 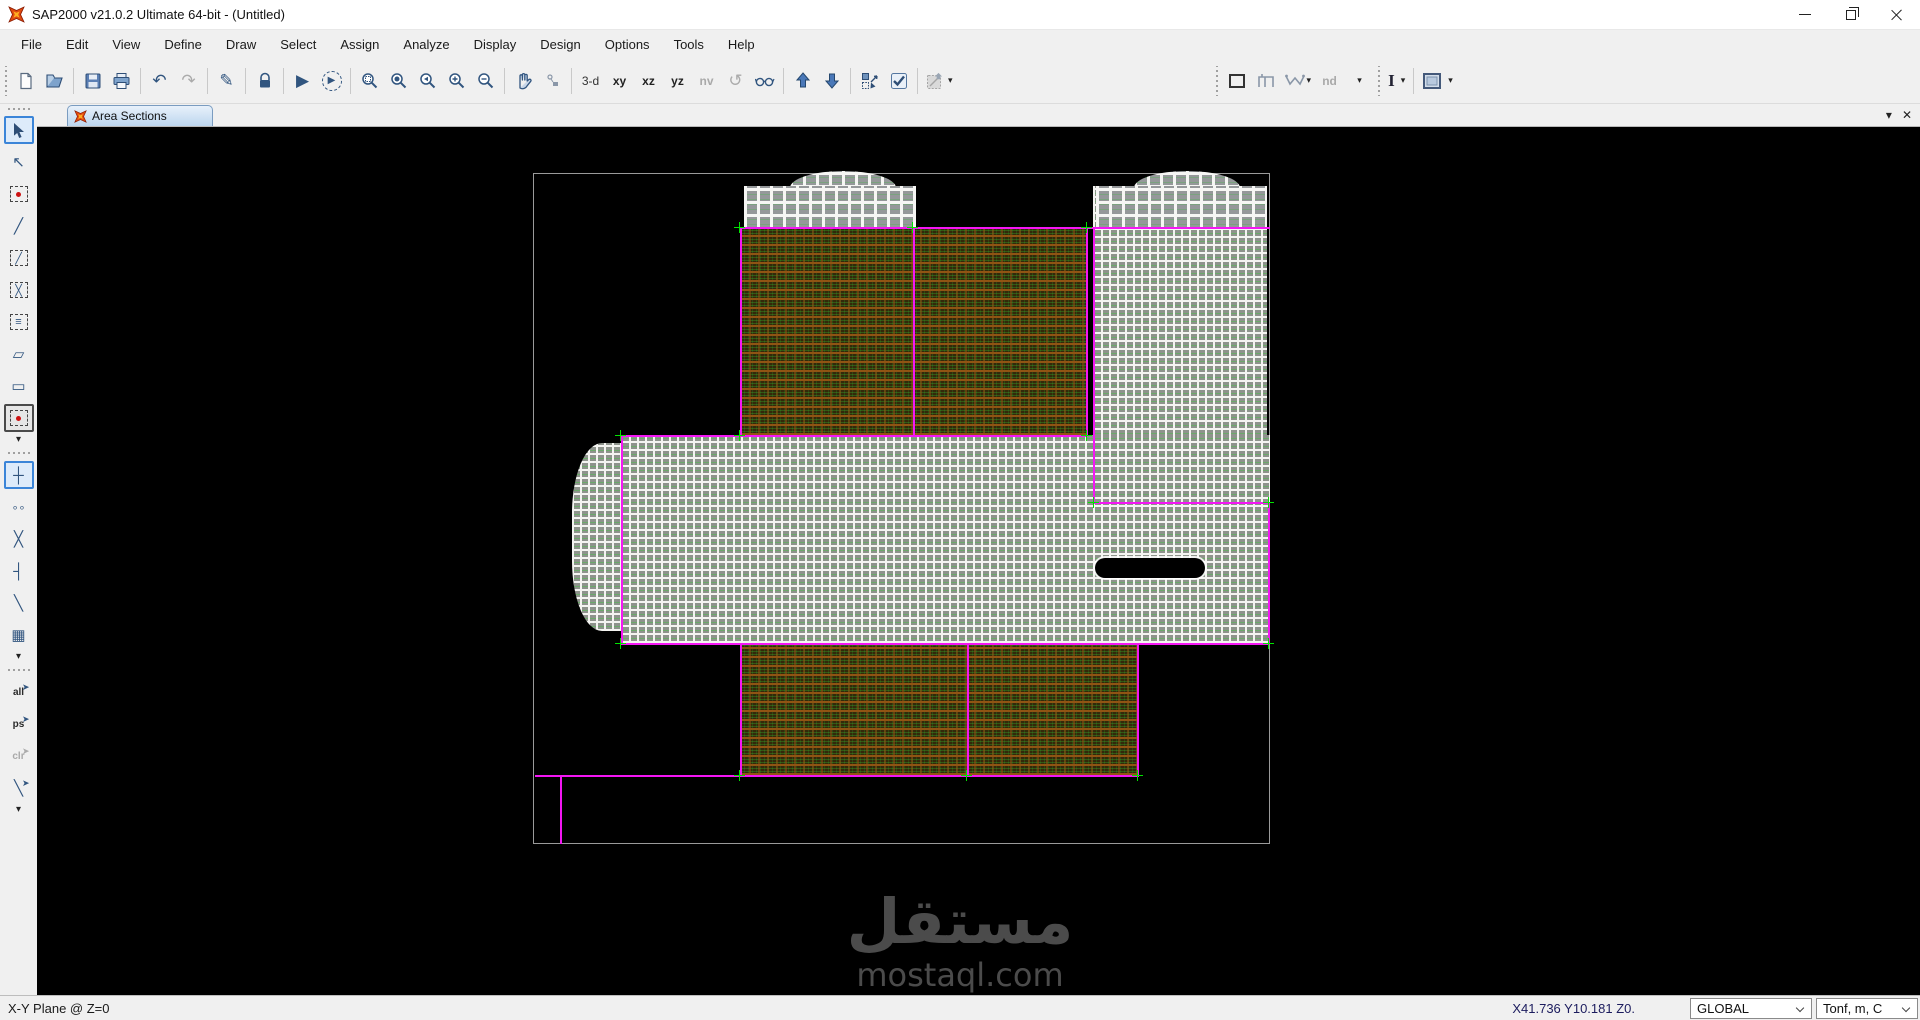 I want to click on tab-close-icon: ✕, so click(x=1907, y=115).